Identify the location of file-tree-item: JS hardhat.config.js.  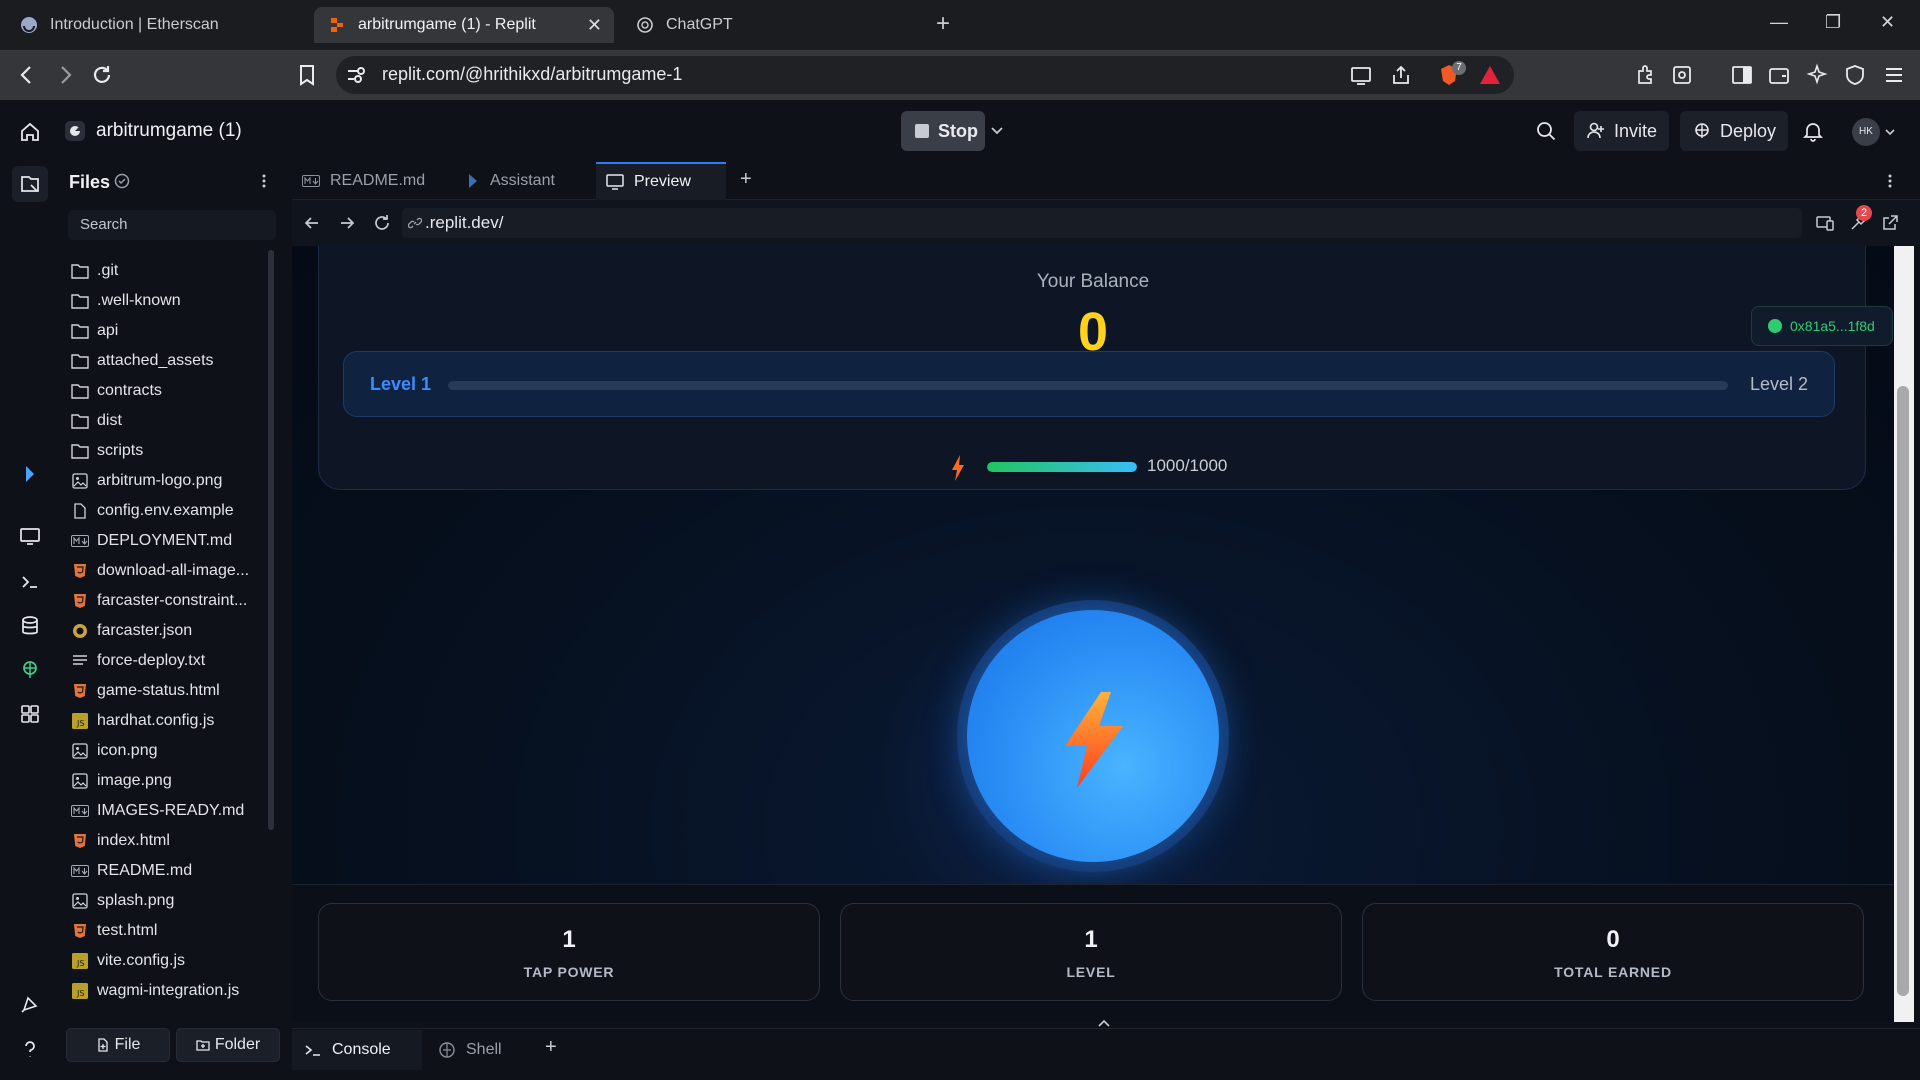
(170, 721).